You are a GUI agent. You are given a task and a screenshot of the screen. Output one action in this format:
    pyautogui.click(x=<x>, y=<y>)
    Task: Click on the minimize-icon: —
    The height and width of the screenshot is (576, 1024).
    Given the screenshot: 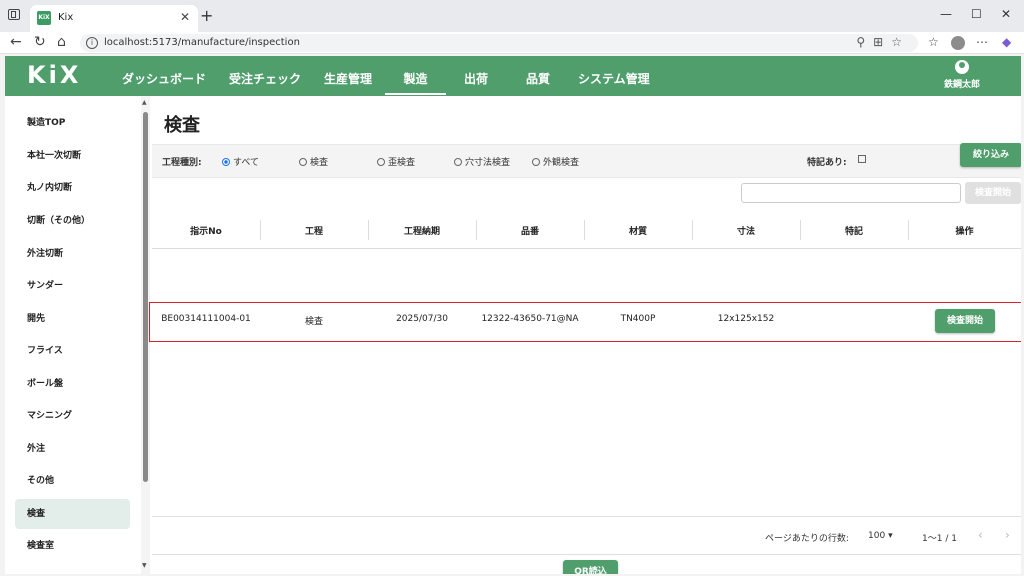 What is the action you would take?
    pyautogui.click(x=946, y=14)
    